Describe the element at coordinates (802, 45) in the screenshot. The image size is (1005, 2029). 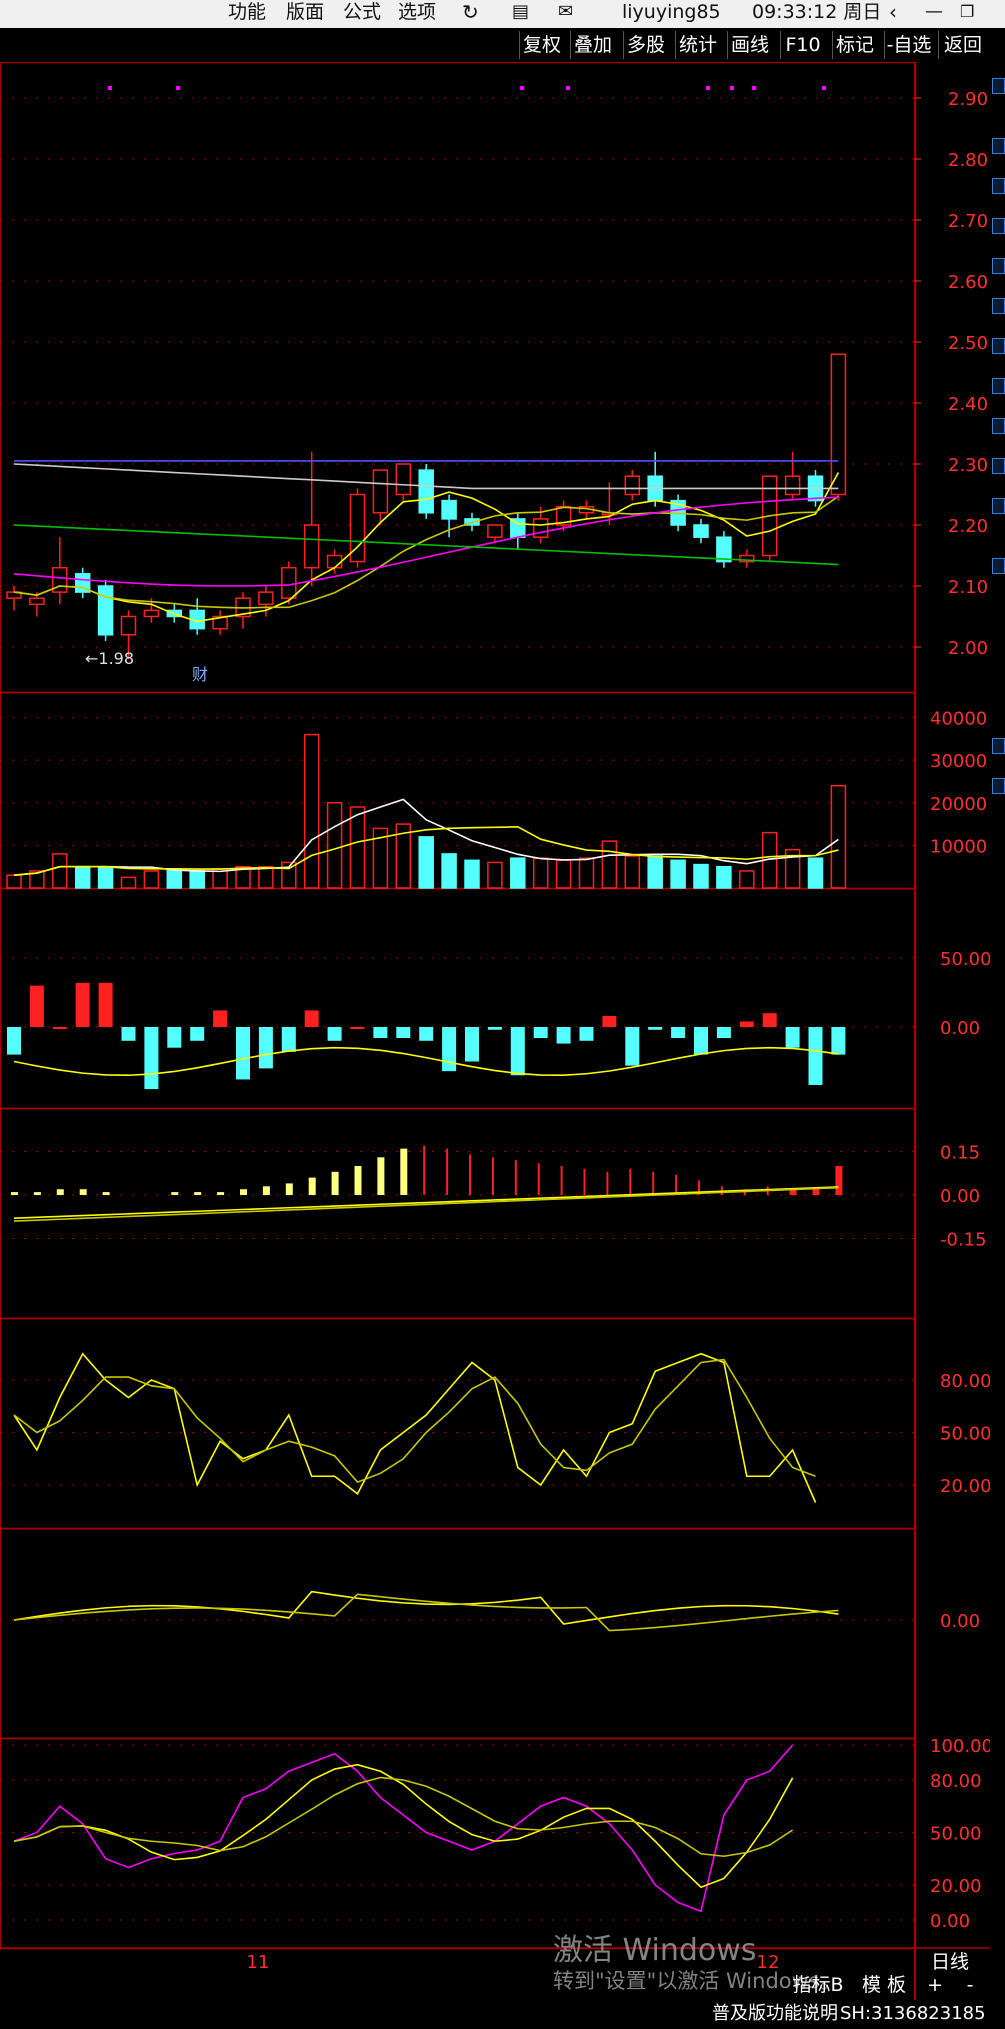
I see `f10-button: F10` at that location.